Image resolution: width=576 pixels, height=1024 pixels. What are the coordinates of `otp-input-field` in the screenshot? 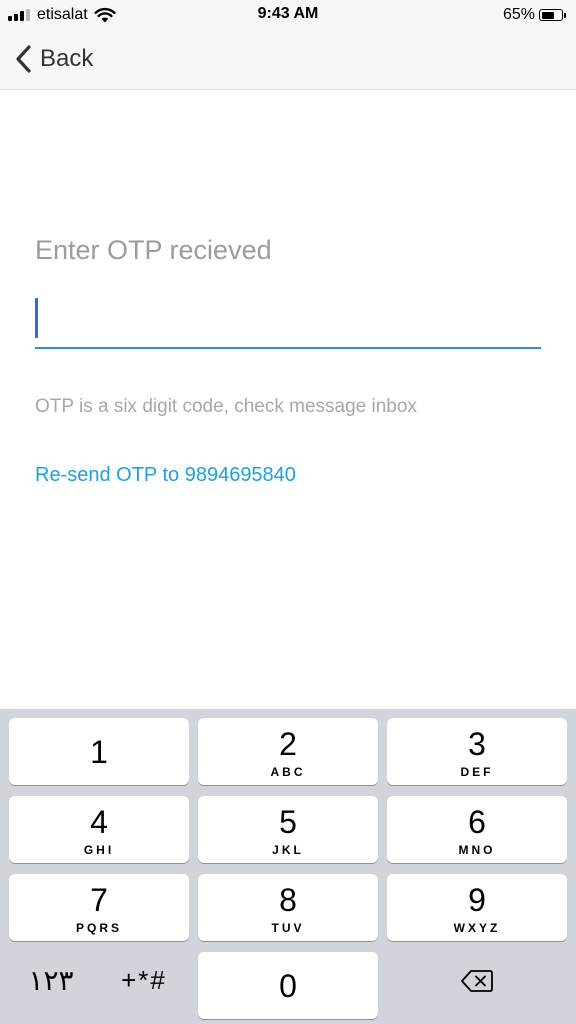 It's located at (288, 320).